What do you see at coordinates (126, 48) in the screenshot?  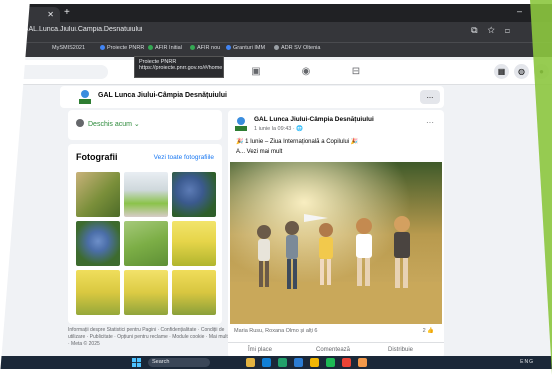 I see `bookmark-label: Proiecte PNRR` at bounding box center [126, 48].